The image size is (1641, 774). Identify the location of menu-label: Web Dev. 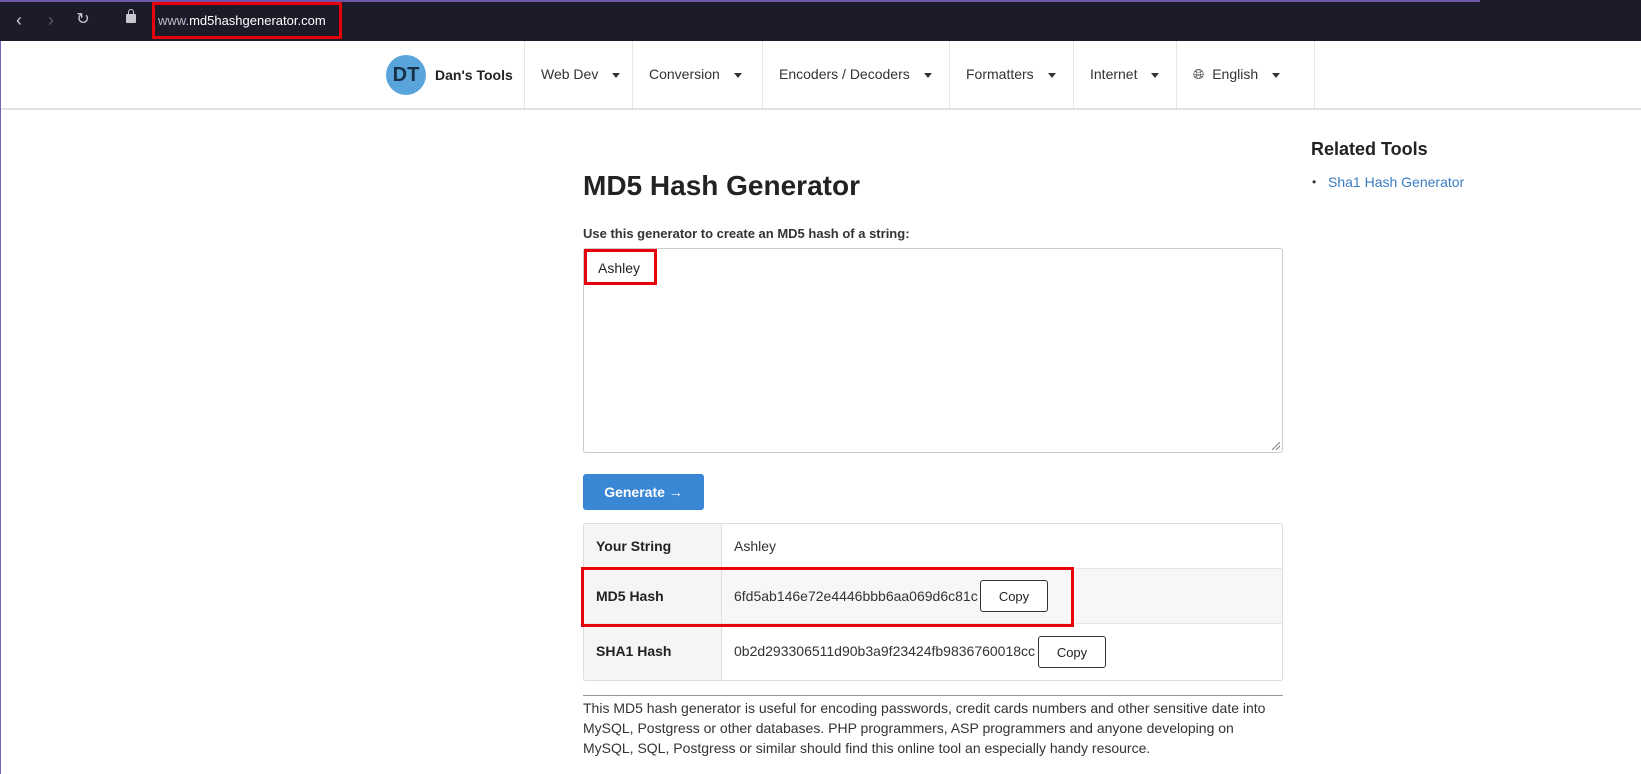
(570, 74).